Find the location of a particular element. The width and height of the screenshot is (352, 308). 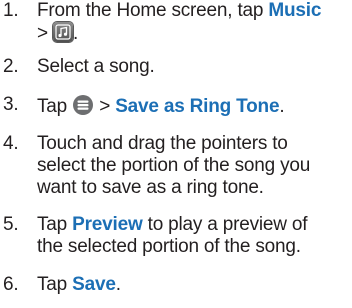

step-text-line: want to save as a ring tone. is located at coordinates (150, 187).